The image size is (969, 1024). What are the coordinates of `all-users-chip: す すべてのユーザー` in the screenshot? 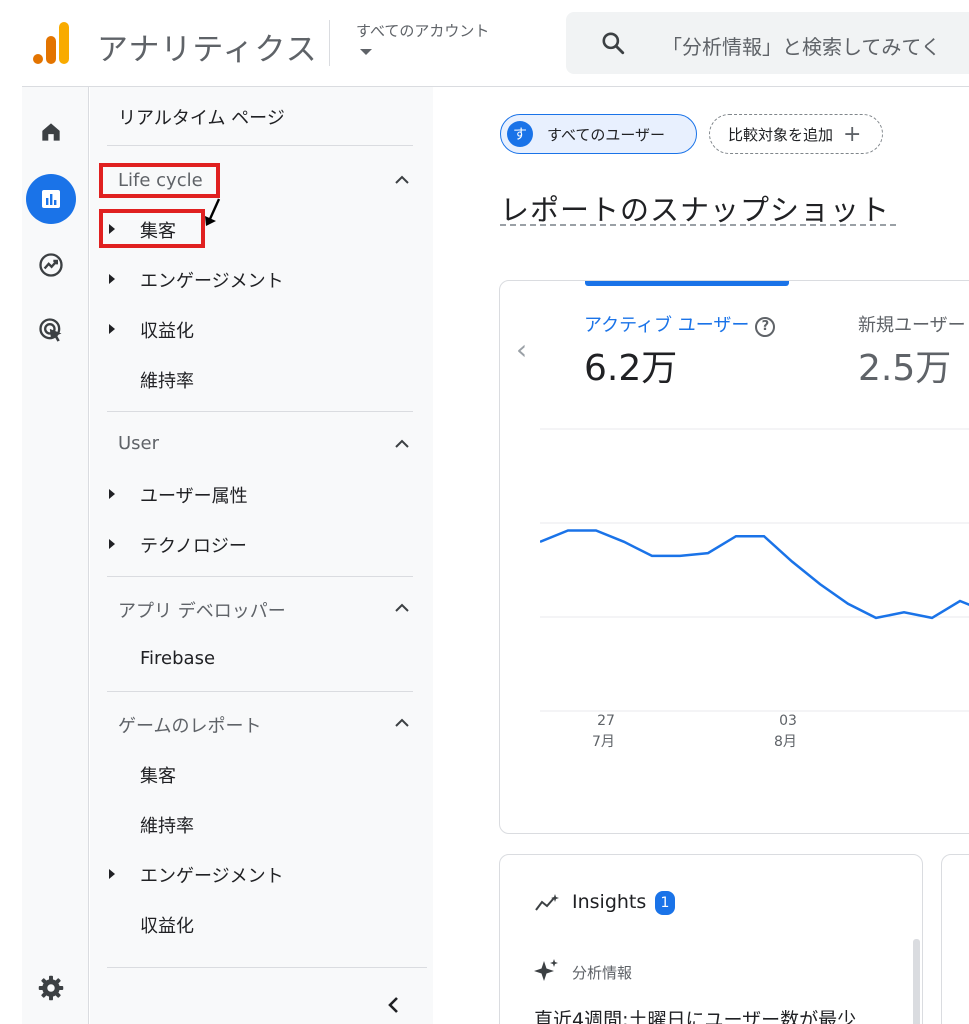 It's located at (598, 134).